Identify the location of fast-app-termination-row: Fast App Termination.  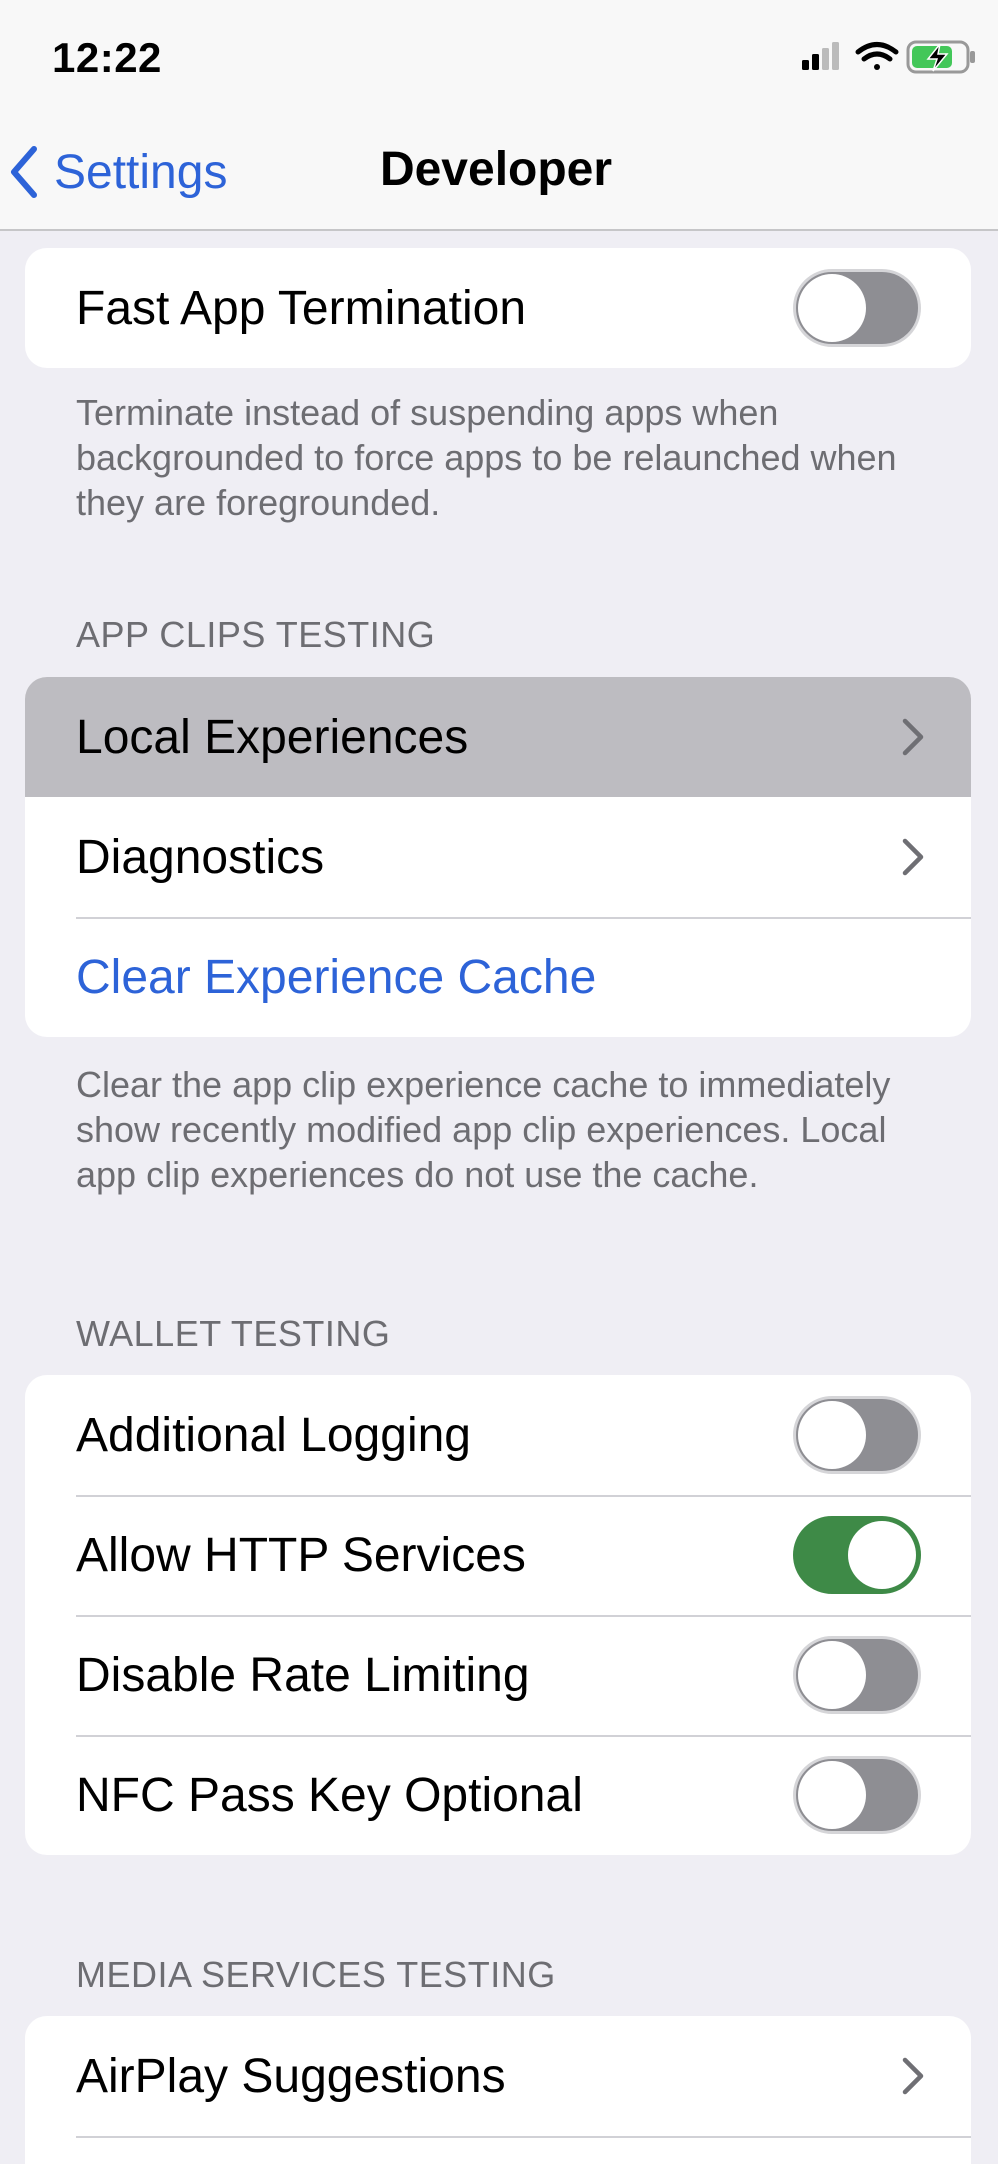
(498, 308).